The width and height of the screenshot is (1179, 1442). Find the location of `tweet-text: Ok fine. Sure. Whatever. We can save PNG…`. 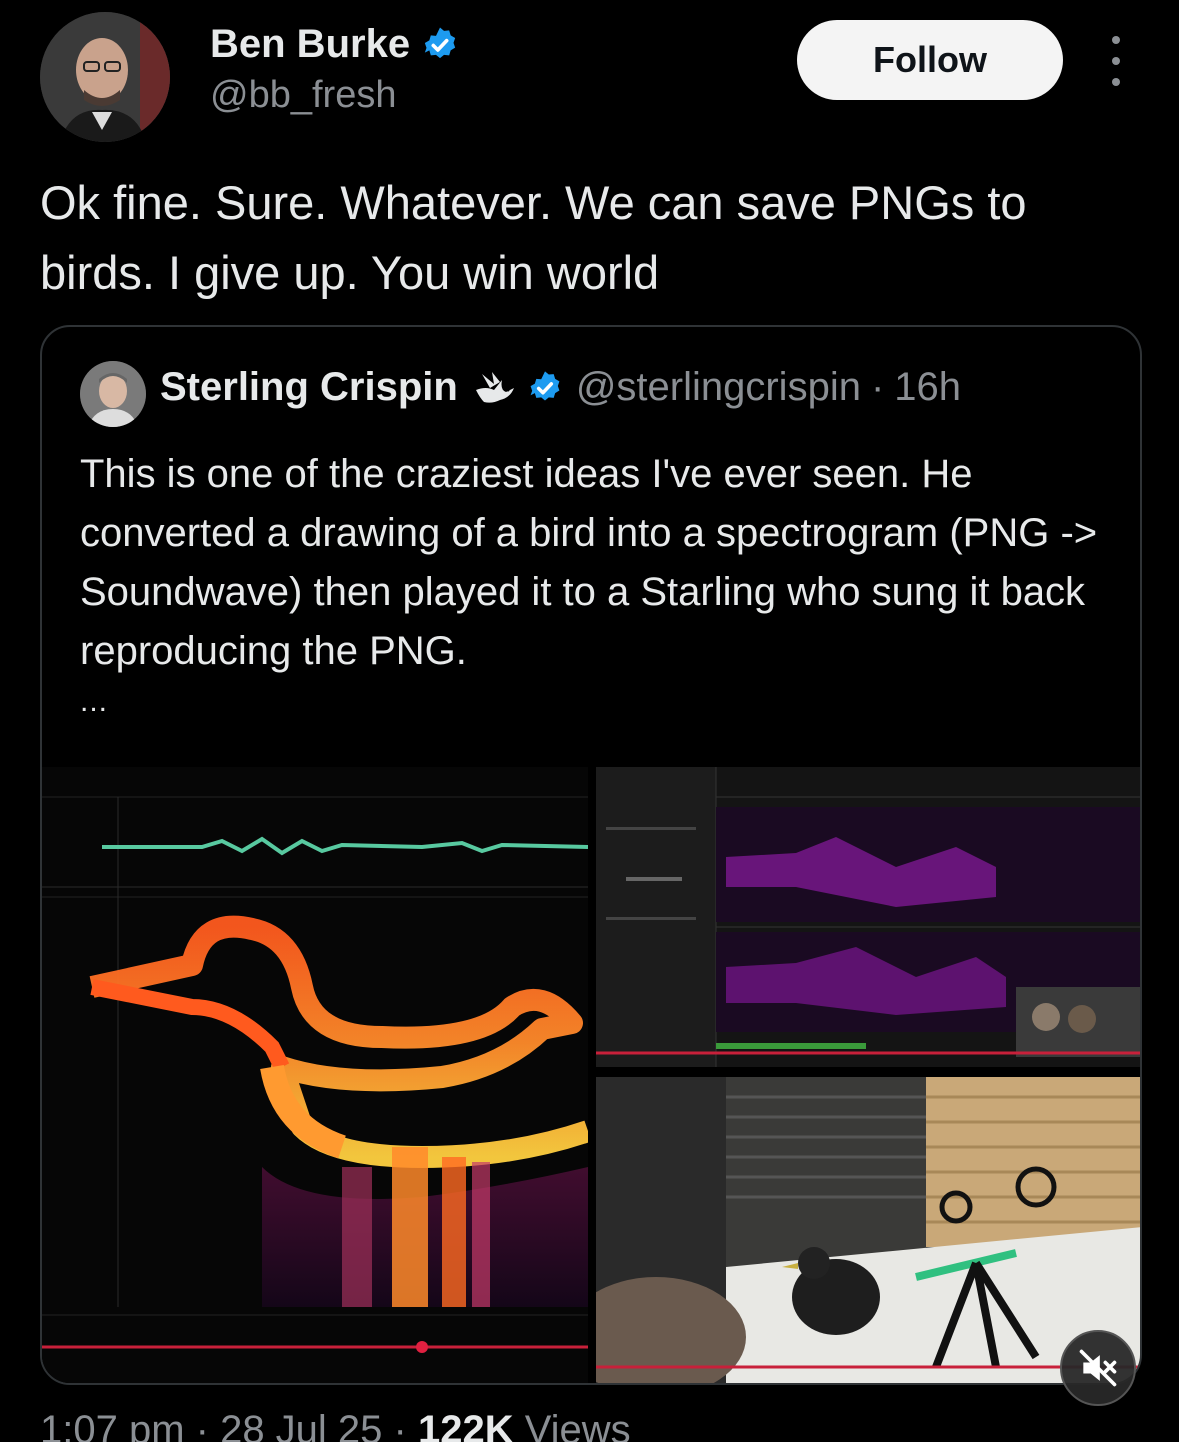

tweet-text: Ok fine. Sure. Whatever. We can save PNG… is located at coordinates (533, 237).